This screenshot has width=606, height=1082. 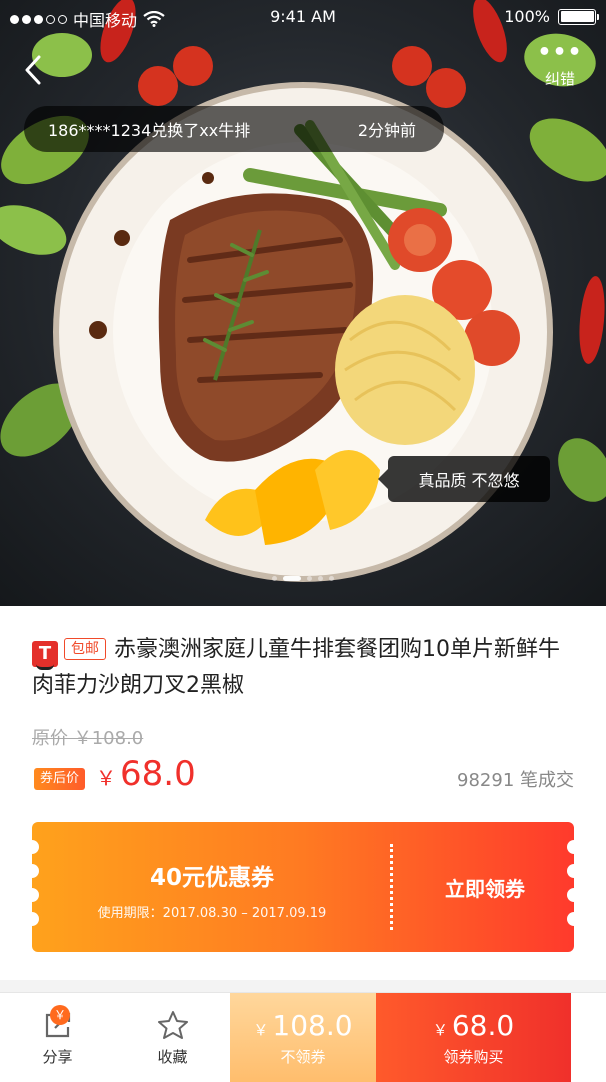 What do you see at coordinates (211, 878) in the screenshot?
I see `coupon-name: 40元优惠券` at bounding box center [211, 878].